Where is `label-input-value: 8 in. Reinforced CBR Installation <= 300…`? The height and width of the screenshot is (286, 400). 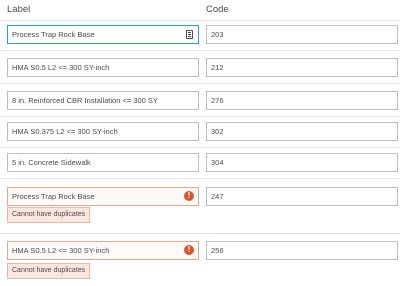 label-input-value: 8 in. Reinforced CBR Installation <= 300… is located at coordinates (85, 100).